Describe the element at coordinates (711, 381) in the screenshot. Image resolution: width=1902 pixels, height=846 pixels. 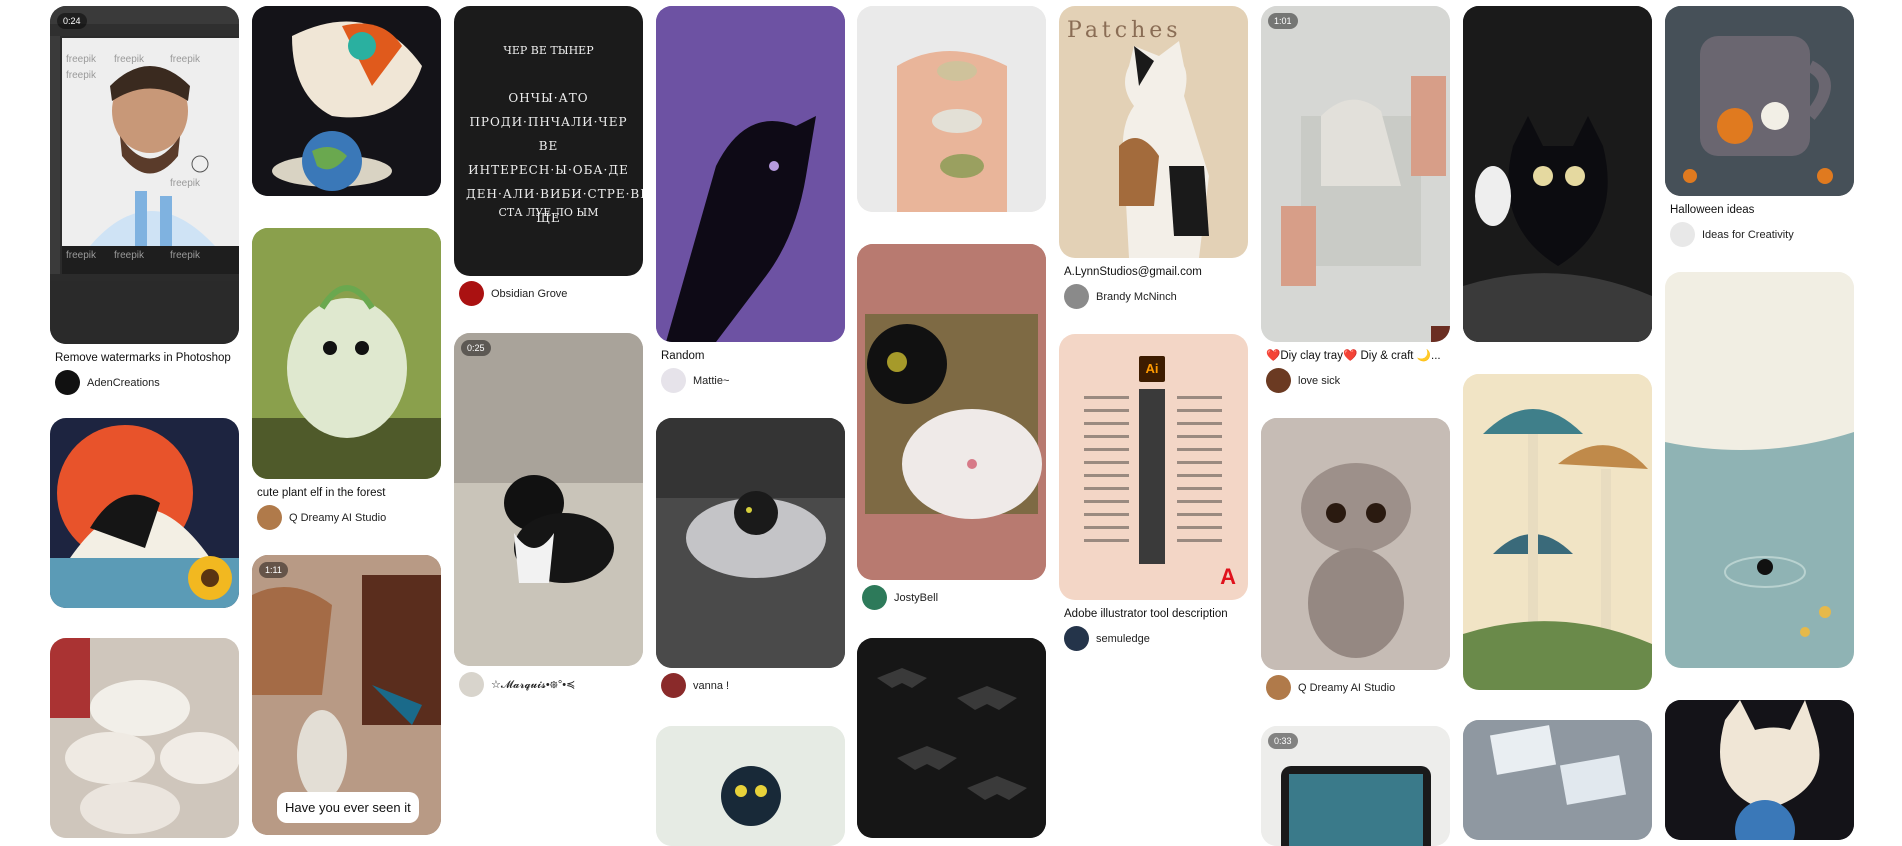
I see `author-name: Mattie~` at that location.